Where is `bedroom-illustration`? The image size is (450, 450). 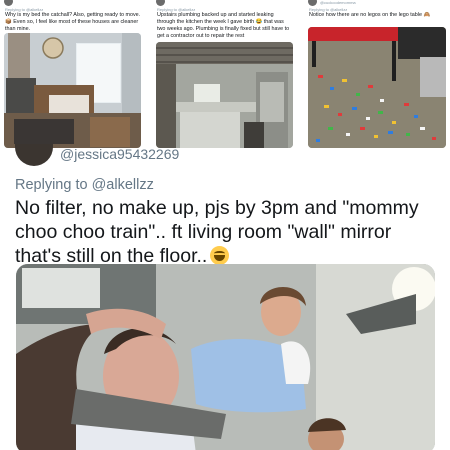 bedroom-illustration is located at coordinates (72, 90).